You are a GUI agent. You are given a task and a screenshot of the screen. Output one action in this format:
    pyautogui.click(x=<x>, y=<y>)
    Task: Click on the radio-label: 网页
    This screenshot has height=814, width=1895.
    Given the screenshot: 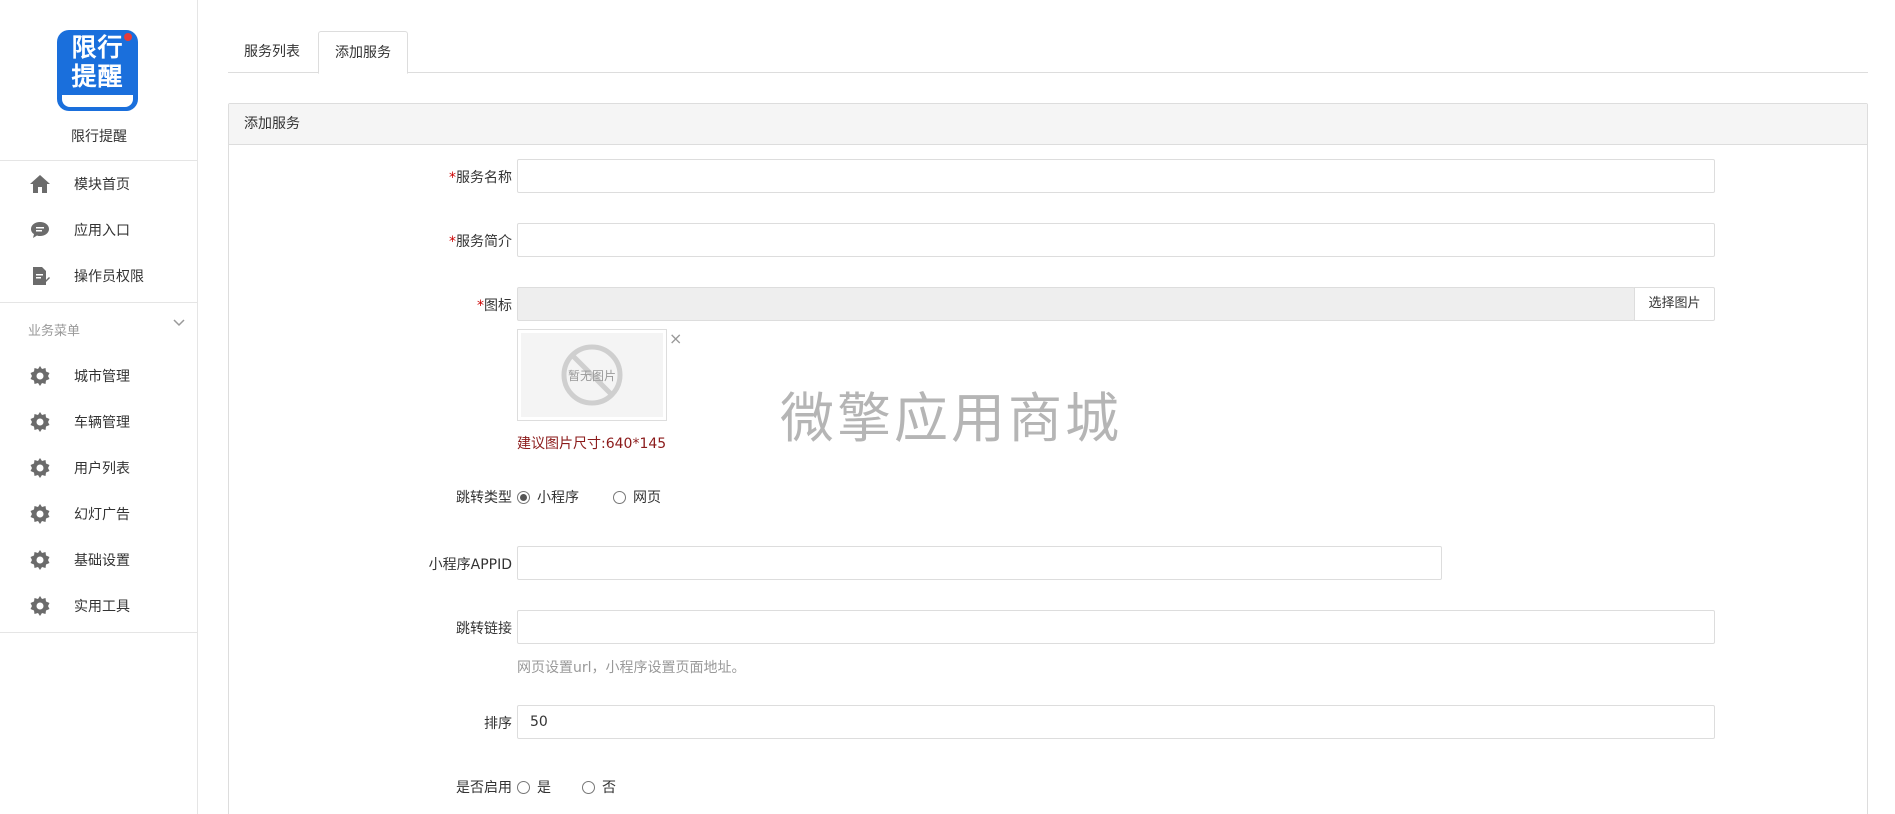 What is the action you would take?
    pyautogui.click(x=647, y=498)
    